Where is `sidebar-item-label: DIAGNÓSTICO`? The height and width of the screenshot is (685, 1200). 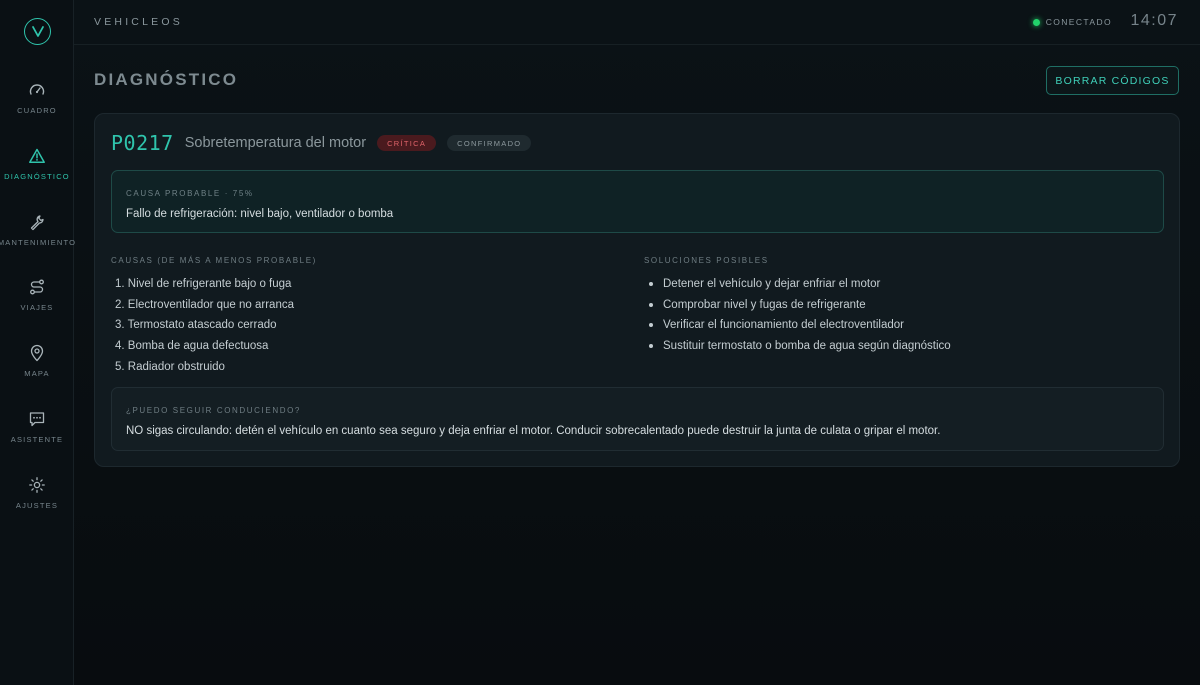
sidebar-item-label: DIAGNÓSTICO is located at coordinates (37, 176).